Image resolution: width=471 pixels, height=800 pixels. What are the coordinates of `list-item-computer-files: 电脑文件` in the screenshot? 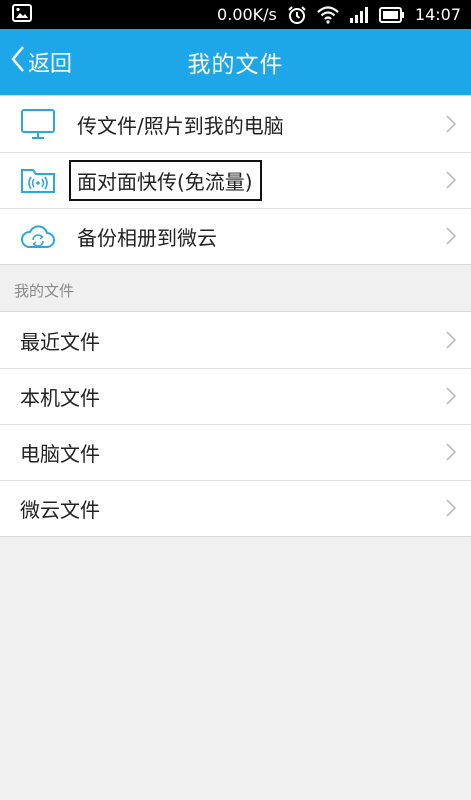 It's located at (235, 452).